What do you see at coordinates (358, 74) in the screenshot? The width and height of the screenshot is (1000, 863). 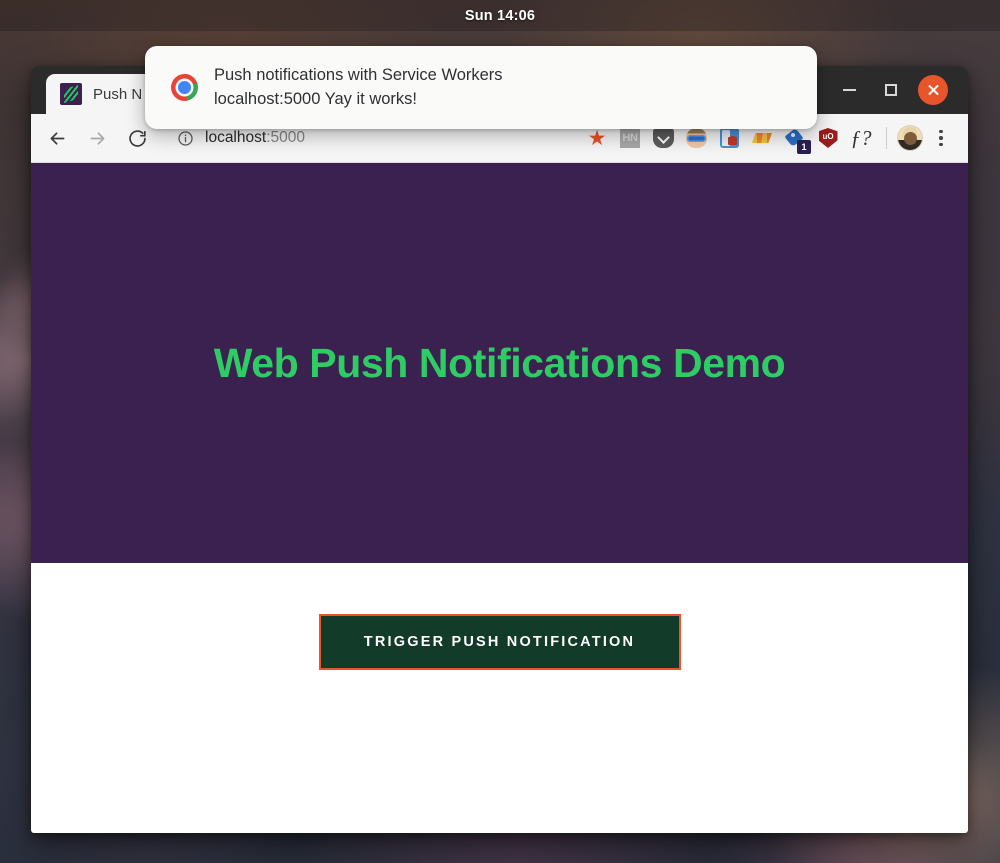 I see `notification-title: Push notifications with Service Workers` at bounding box center [358, 74].